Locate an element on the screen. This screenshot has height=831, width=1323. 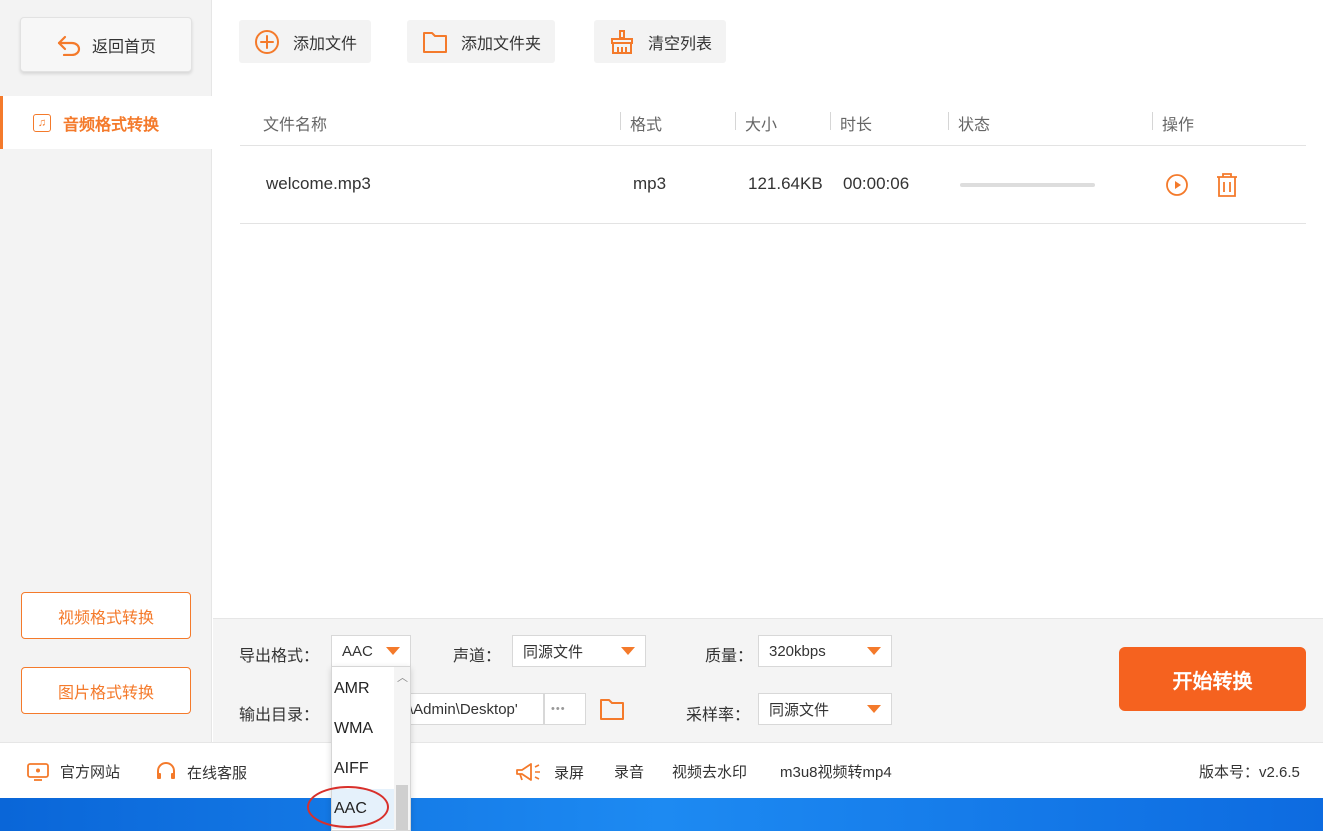
export-format-select: AAC is located at coordinates (371, 651).